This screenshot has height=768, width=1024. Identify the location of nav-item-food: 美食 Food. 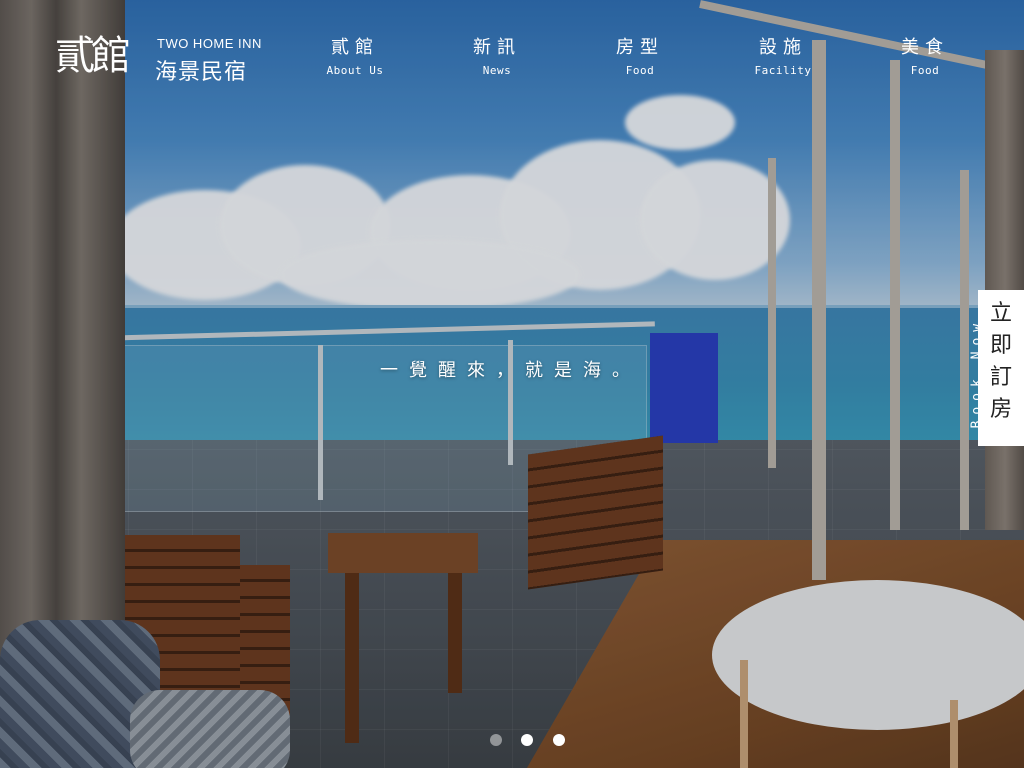
(925, 58).